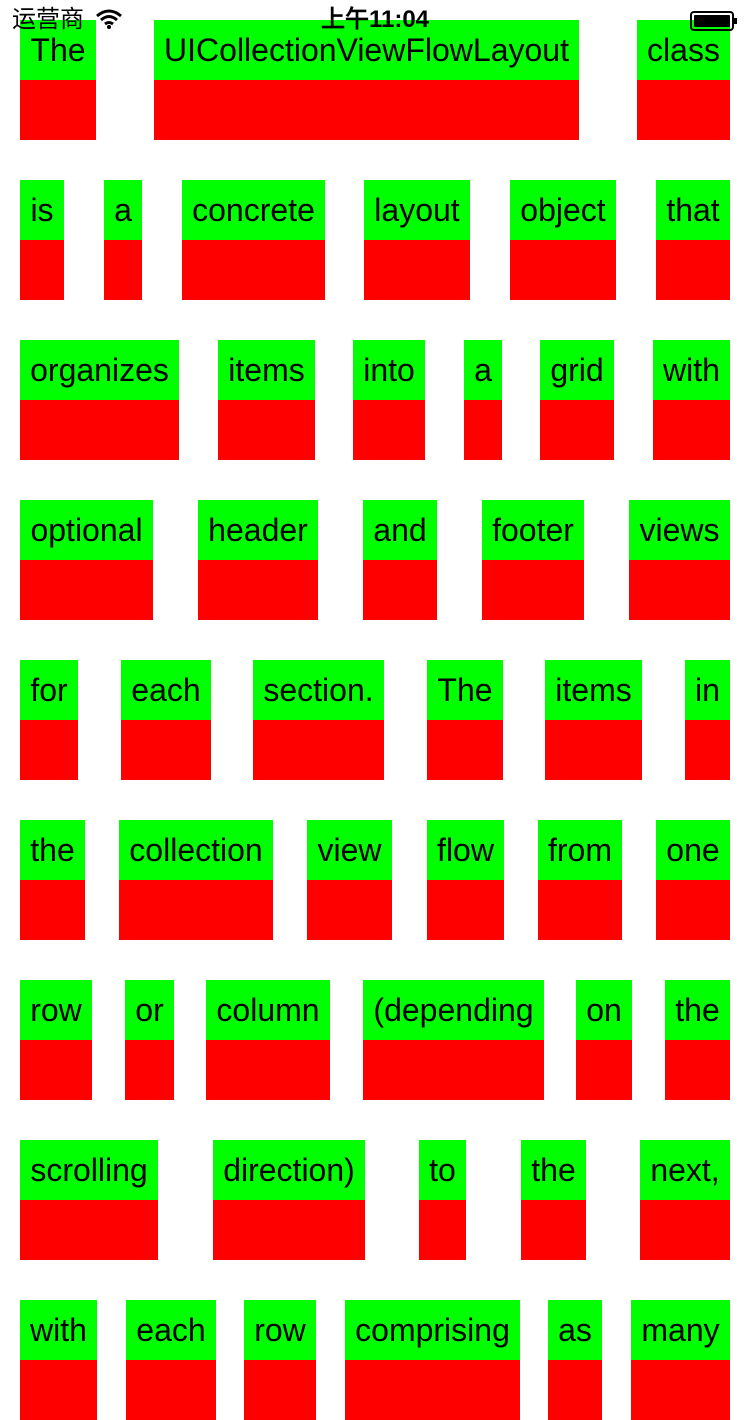 The width and height of the screenshot is (750, 1420). I want to click on collection-cell: and, so click(400, 560).